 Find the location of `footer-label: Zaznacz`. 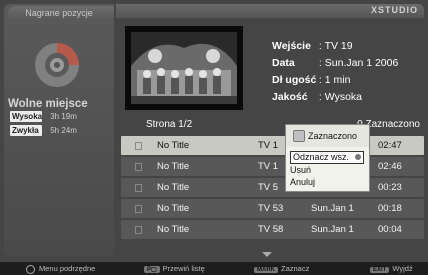

footer-label: Zaznacz is located at coordinates (295, 268).